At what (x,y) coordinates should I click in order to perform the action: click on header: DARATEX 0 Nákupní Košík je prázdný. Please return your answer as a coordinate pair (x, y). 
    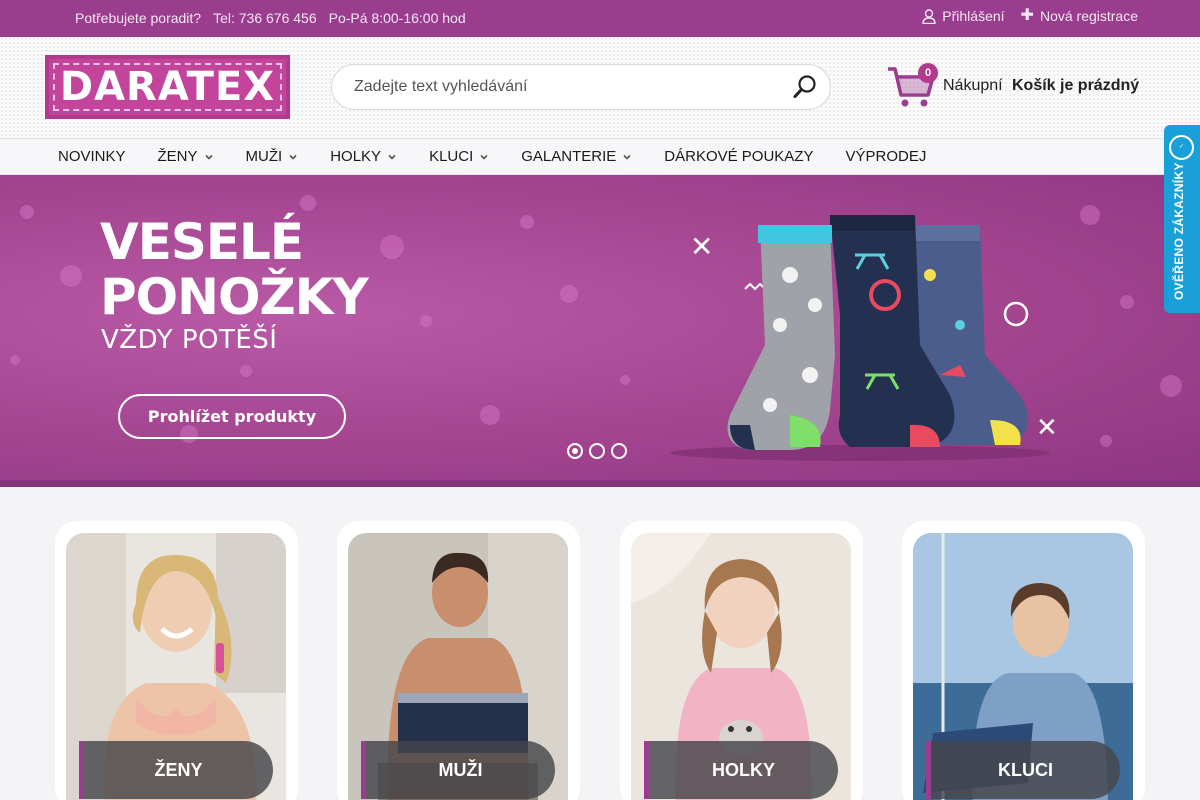
    Looking at the image, I should click on (600, 87).